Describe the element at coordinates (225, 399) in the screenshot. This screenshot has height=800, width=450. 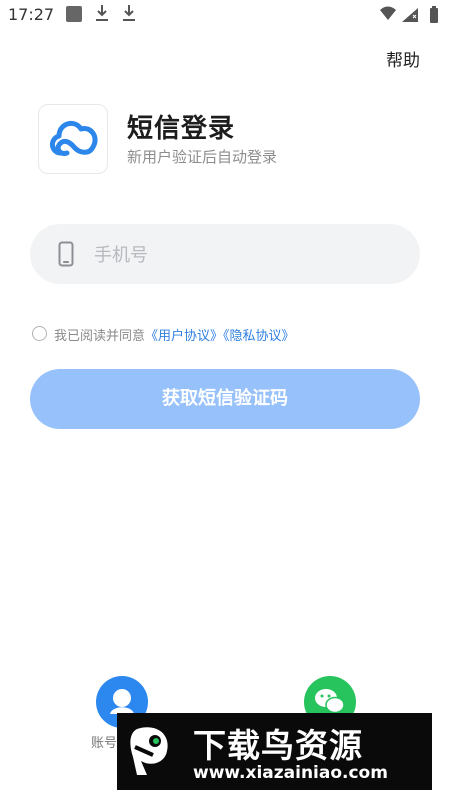
I see `get-code-button: 获取短信验证码` at that location.